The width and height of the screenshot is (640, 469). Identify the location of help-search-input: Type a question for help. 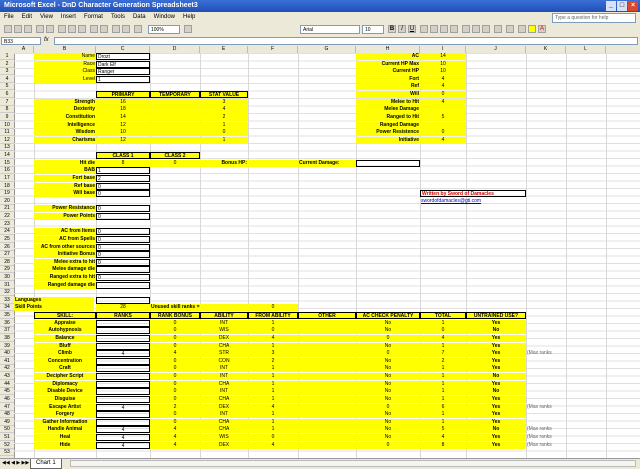
(594, 18).